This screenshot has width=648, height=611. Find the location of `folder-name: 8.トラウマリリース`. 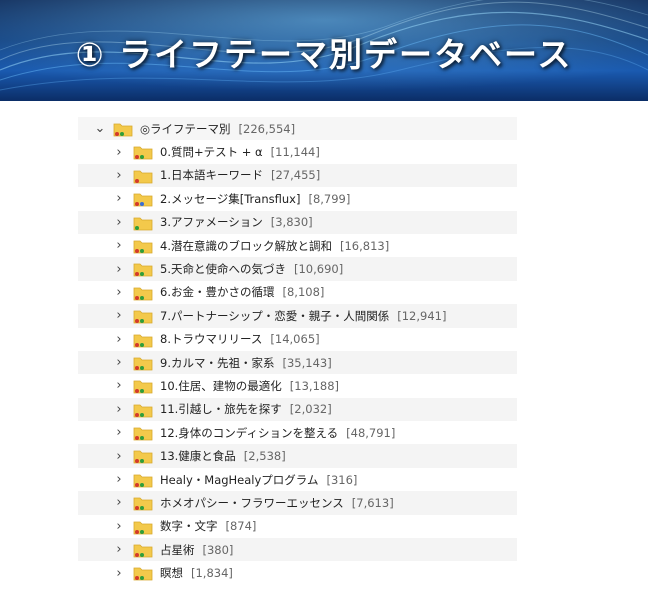

folder-name: 8.トラウマリリース is located at coordinates (211, 339).